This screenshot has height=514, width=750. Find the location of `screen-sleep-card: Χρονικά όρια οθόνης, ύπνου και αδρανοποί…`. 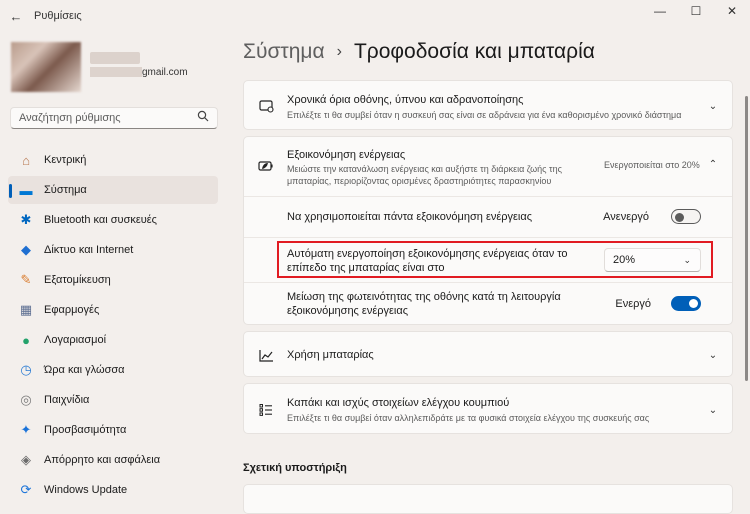

screen-sleep-card: Χρονικά όρια οθόνης, ύπνου και αδρανοποί… is located at coordinates (488, 105).